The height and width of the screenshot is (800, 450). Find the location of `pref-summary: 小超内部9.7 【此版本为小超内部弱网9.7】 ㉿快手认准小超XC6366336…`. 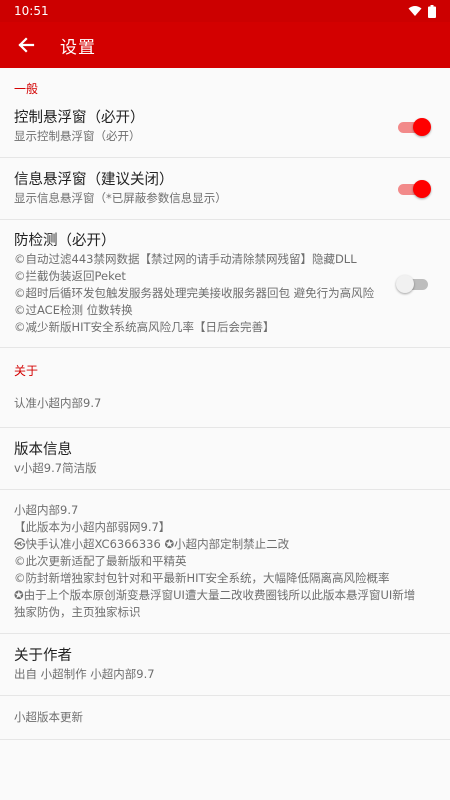

pref-summary: 小超内部9.7 【此版本为小超内部弱网9.7】 ㉿快手认准小超XC6366336… is located at coordinates (215, 561).